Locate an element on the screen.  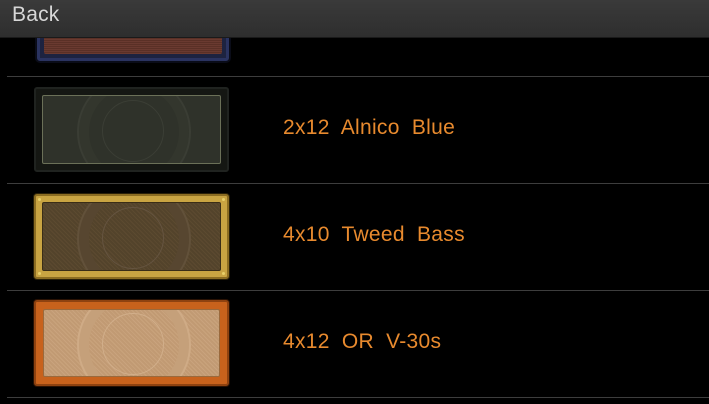
back-button: Back is located at coordinates (36, 15).